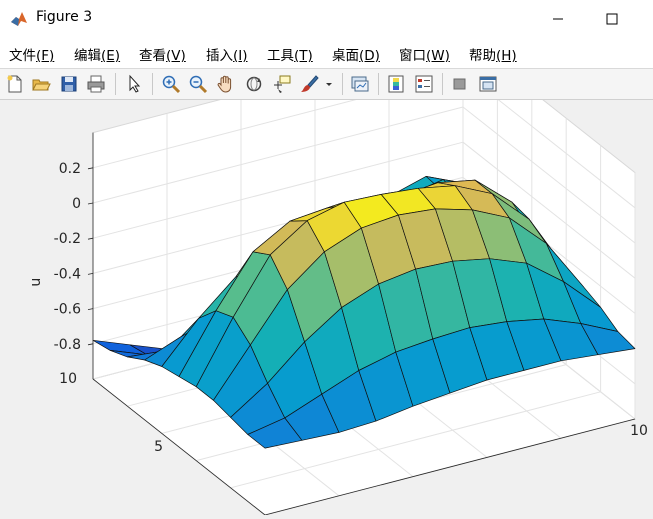  Describe the element at coordinates (639, 431) in the screenshot. I see `x-tick-label: 10` at that location.